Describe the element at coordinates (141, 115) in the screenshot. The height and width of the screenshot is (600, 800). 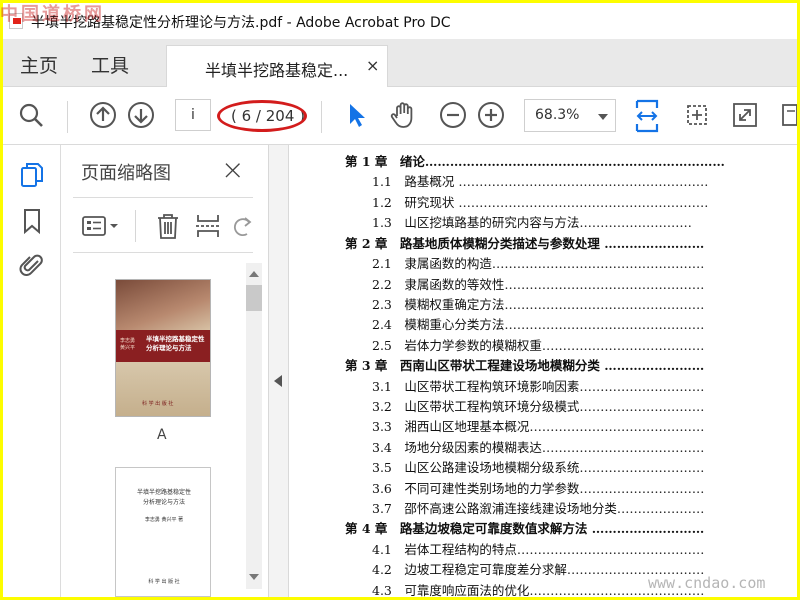
I see `next-page-icon` at that location.